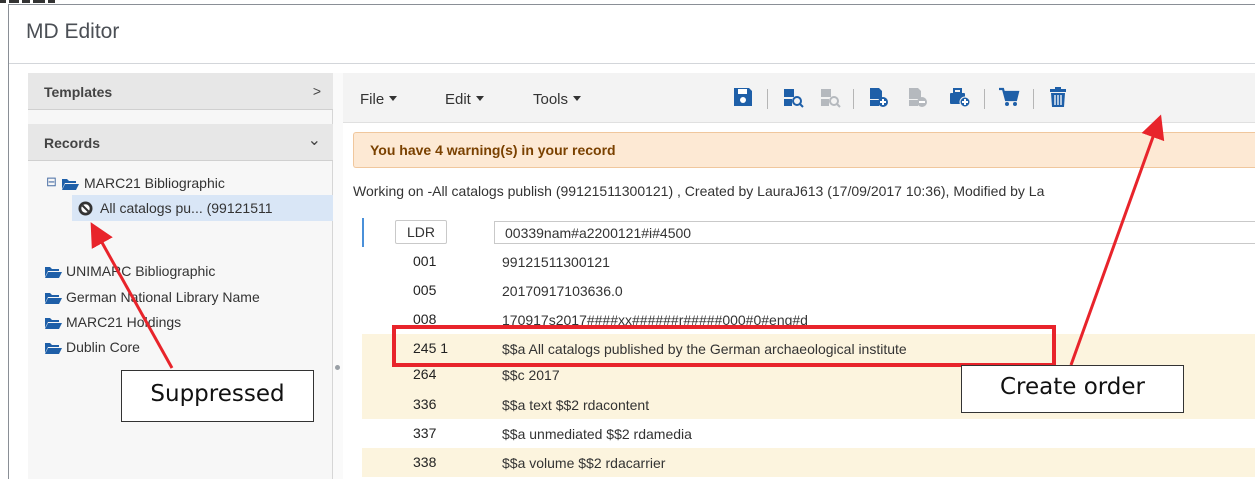 The width and height of the screenshot is (1255, 479). Describe the element at coordinates (808, 462) in the screenshot. I see `field-row: 338 $$a volume $$2 rdacarrier` at that location.